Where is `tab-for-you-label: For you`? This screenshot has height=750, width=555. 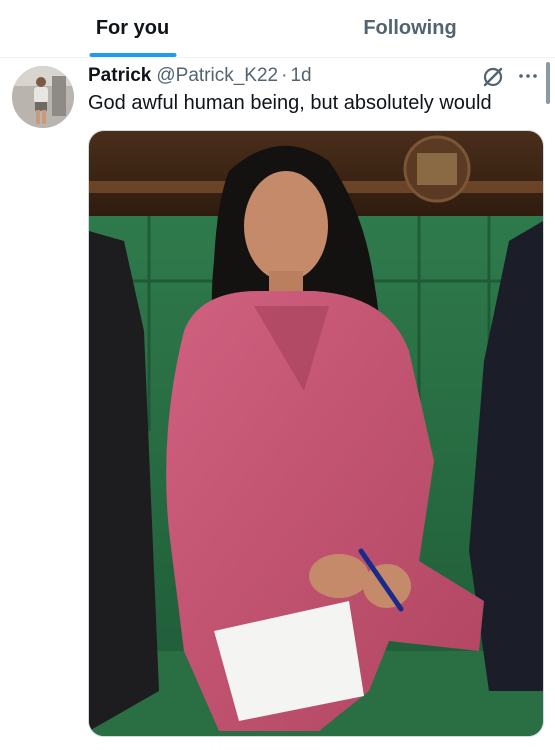 tab-for-you-label: For you is located at coordinates (132, 28).